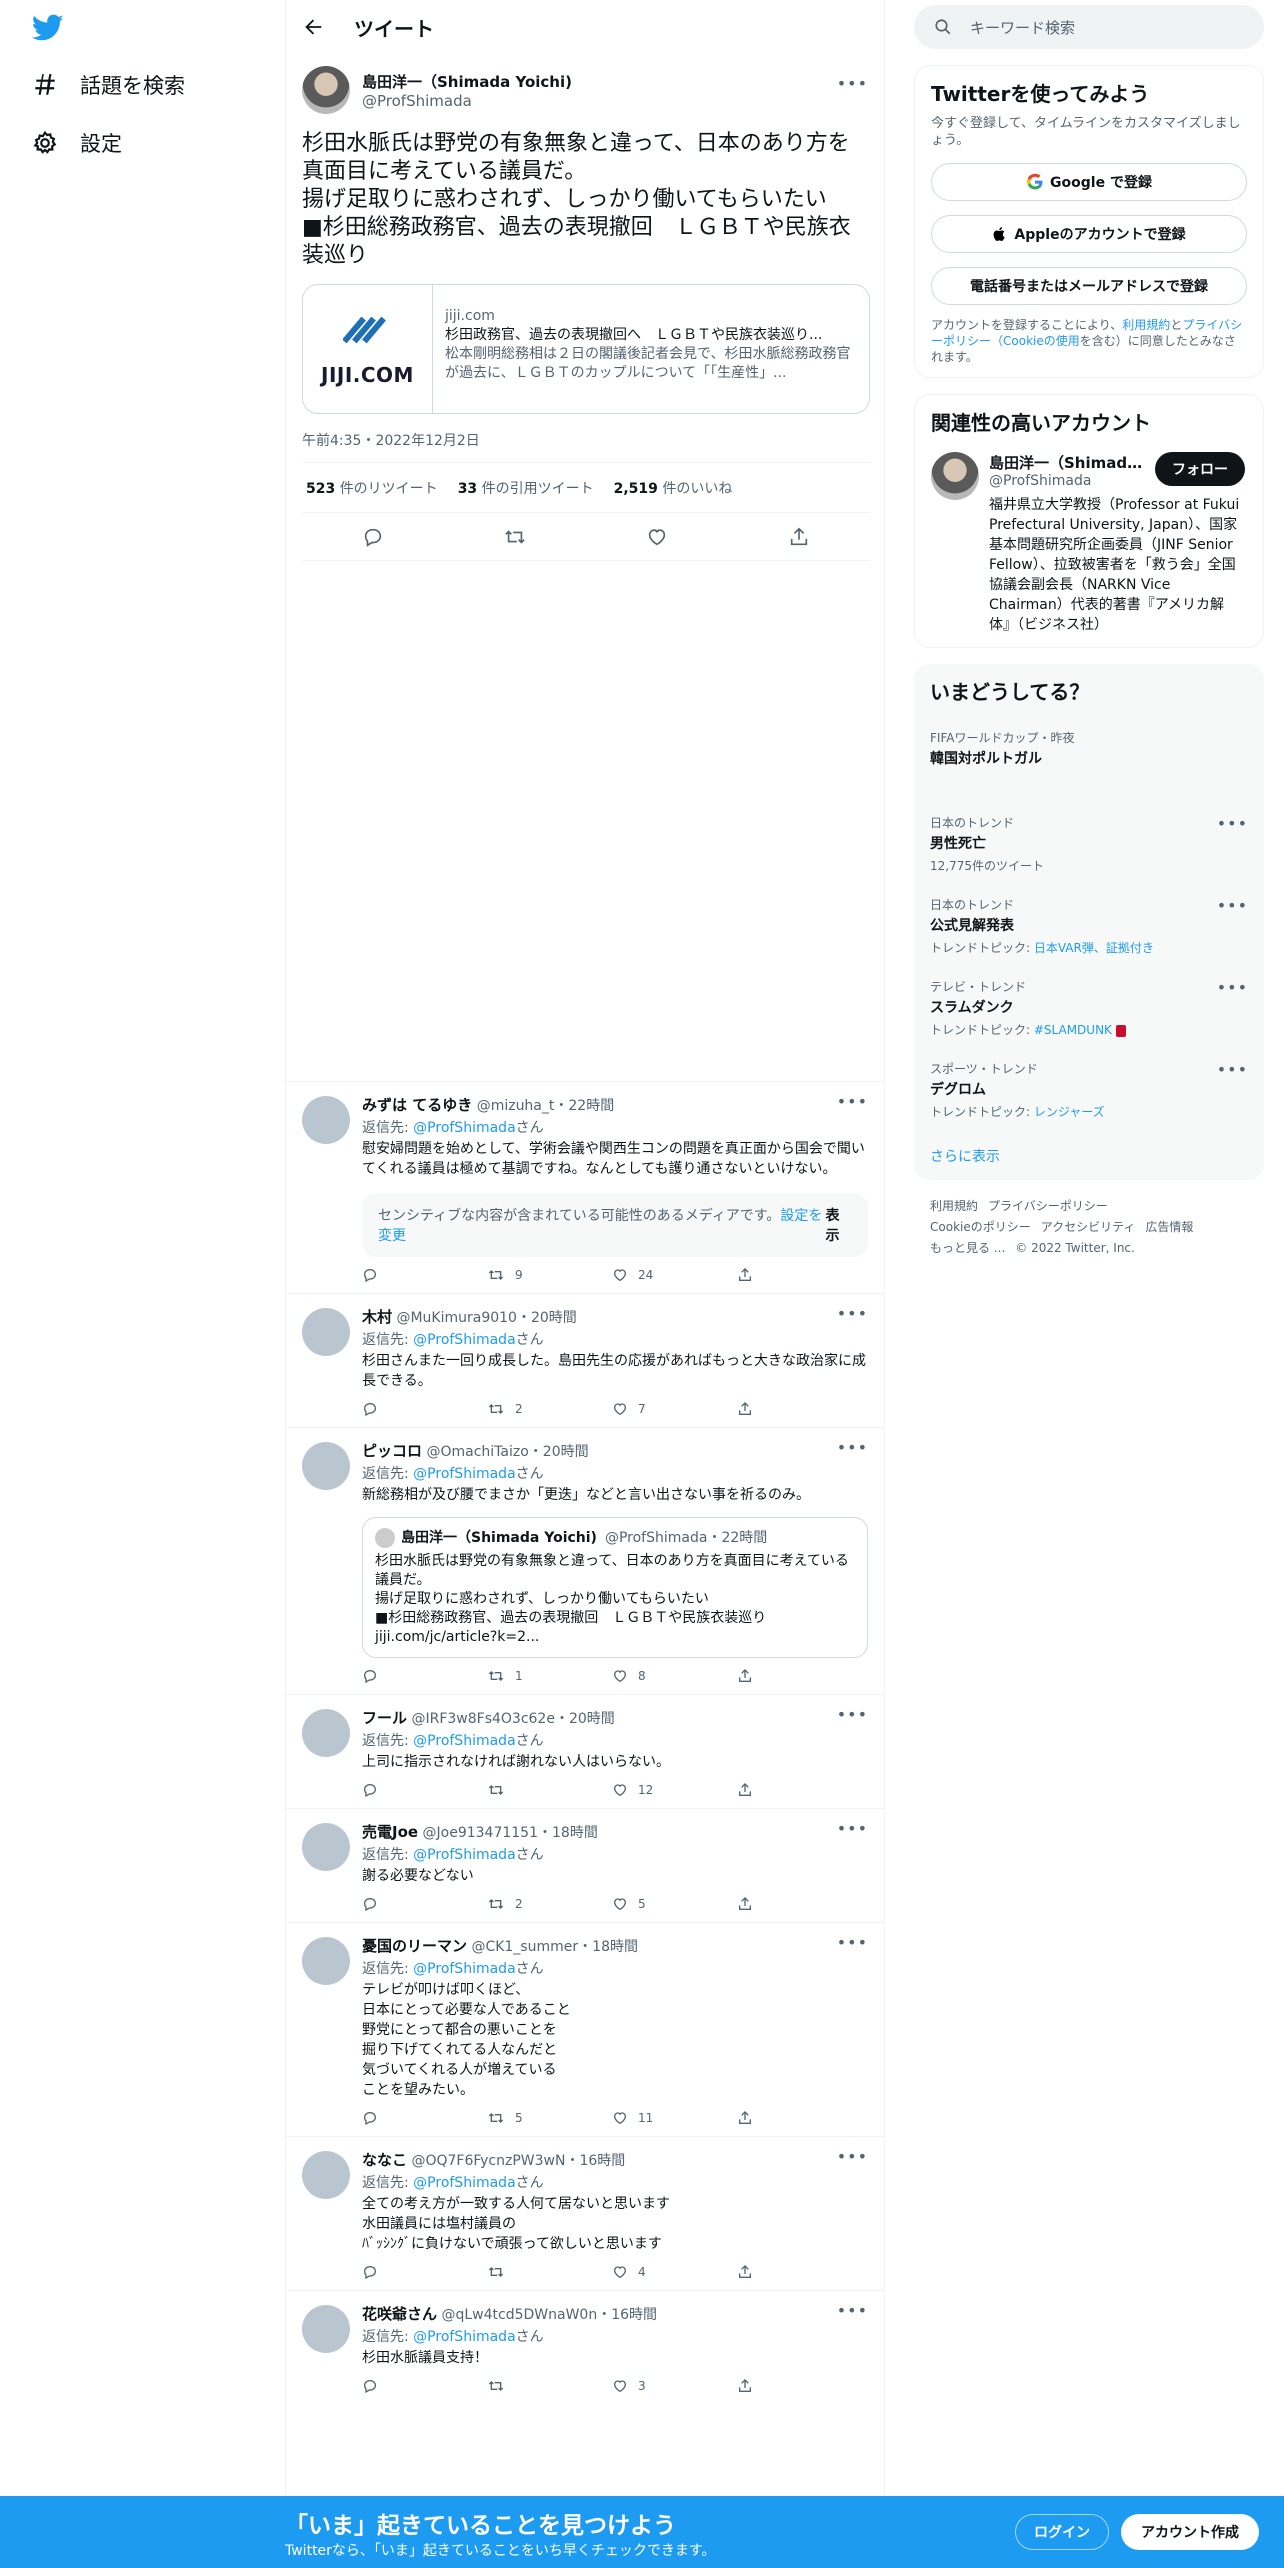 This screenshot has width=1284, height=2568. Describe the element at coordinates (47, 30) in the screenshot. I see `twitter-bird-icon` at that location.